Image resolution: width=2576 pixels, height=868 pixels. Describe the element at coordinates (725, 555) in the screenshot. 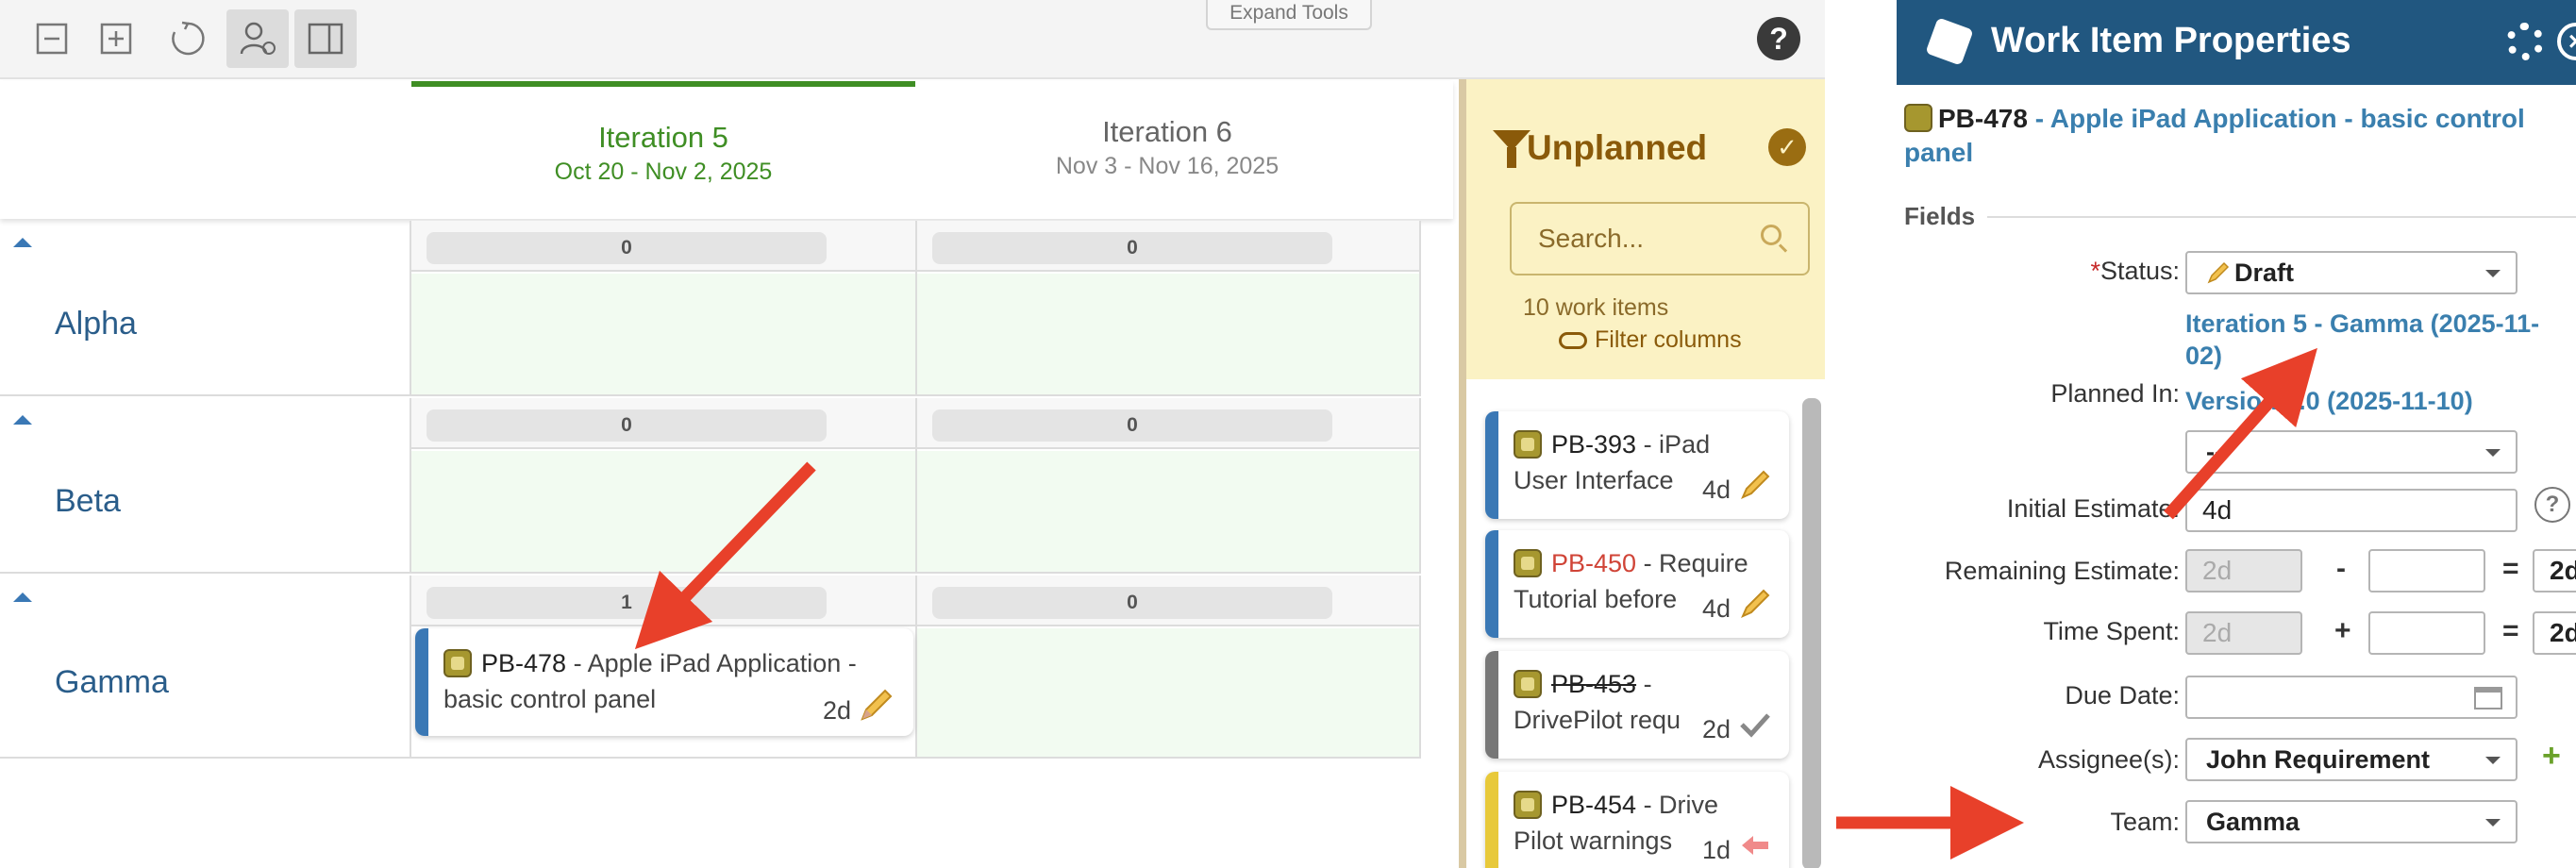

I see `annotation-arrow-card` at that location.